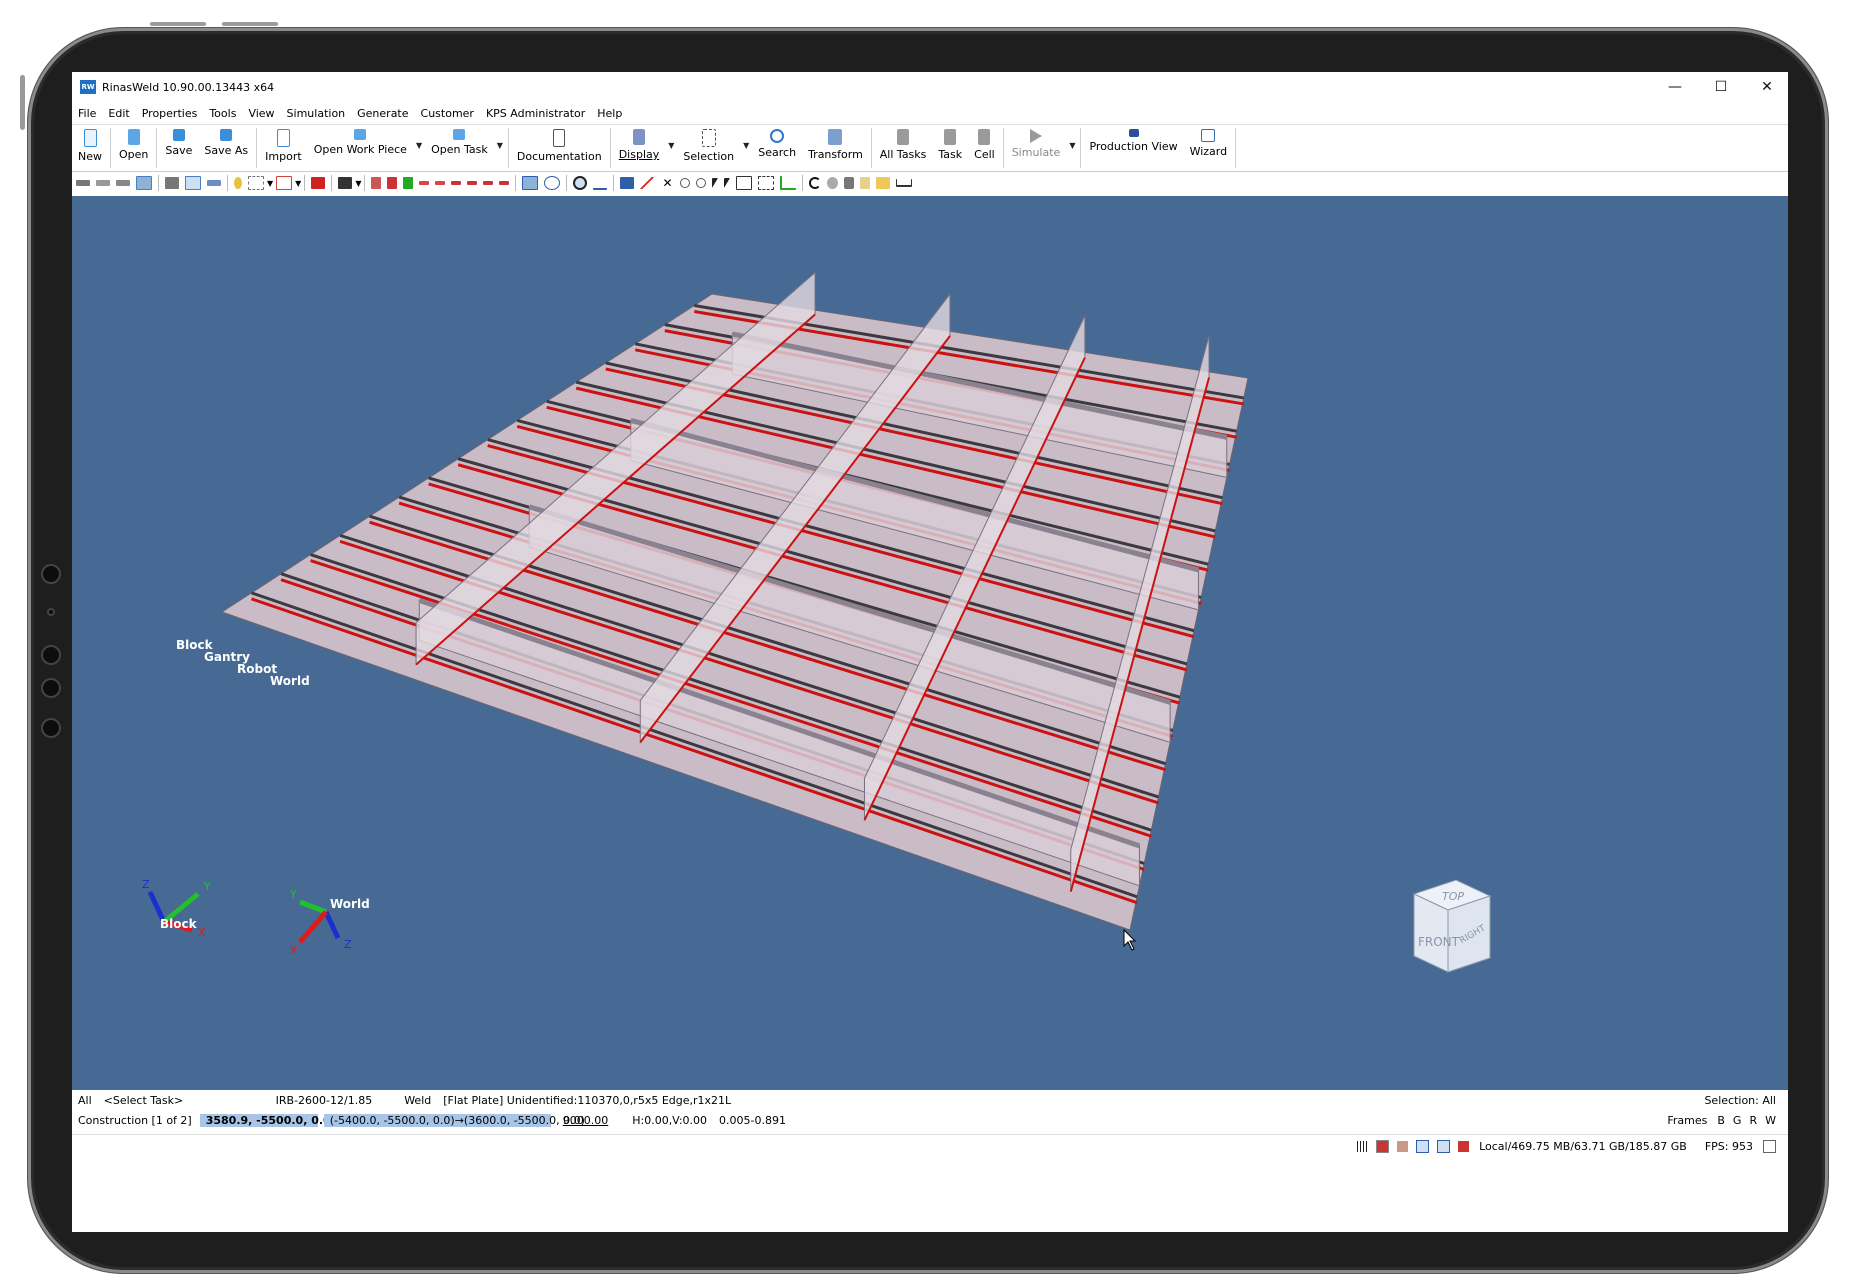  Describe the element at coordinates (638, 137) in the screenshot. I see `display-icon` at that location.